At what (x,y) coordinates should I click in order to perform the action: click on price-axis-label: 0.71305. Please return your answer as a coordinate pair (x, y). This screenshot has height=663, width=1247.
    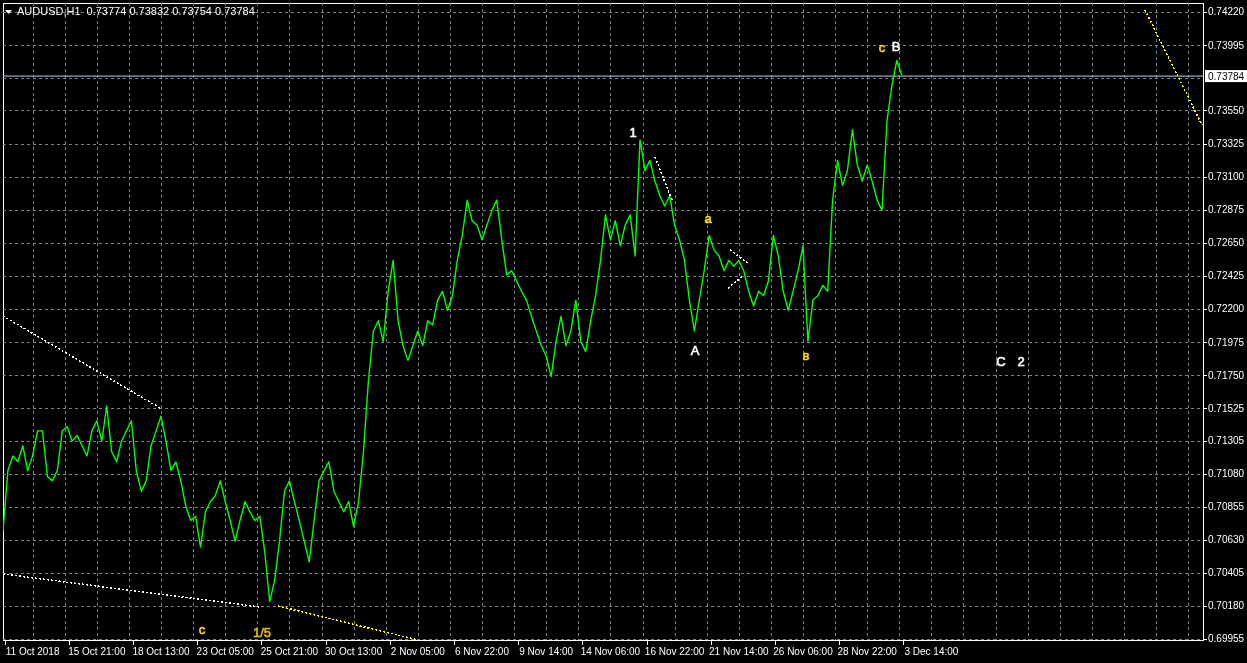
    Looking at the image, I should click on (1226, 440).